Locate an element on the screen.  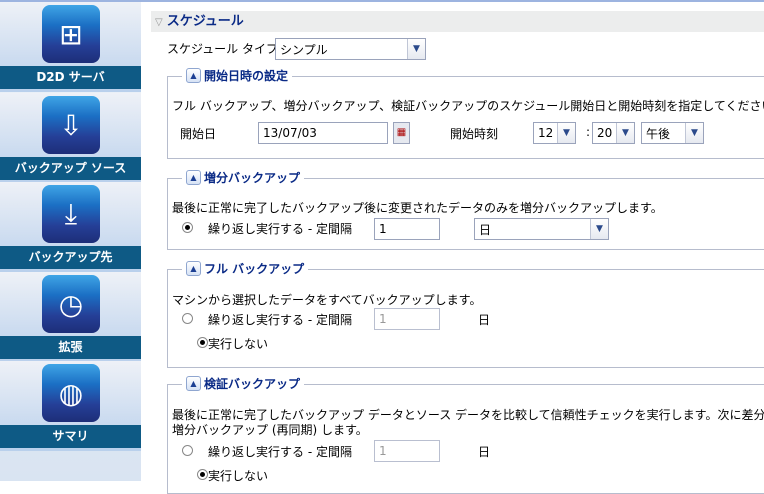
full-desc: マシンから選択したデータをすべてバックアップします。 is located at coordinates (327, 300).